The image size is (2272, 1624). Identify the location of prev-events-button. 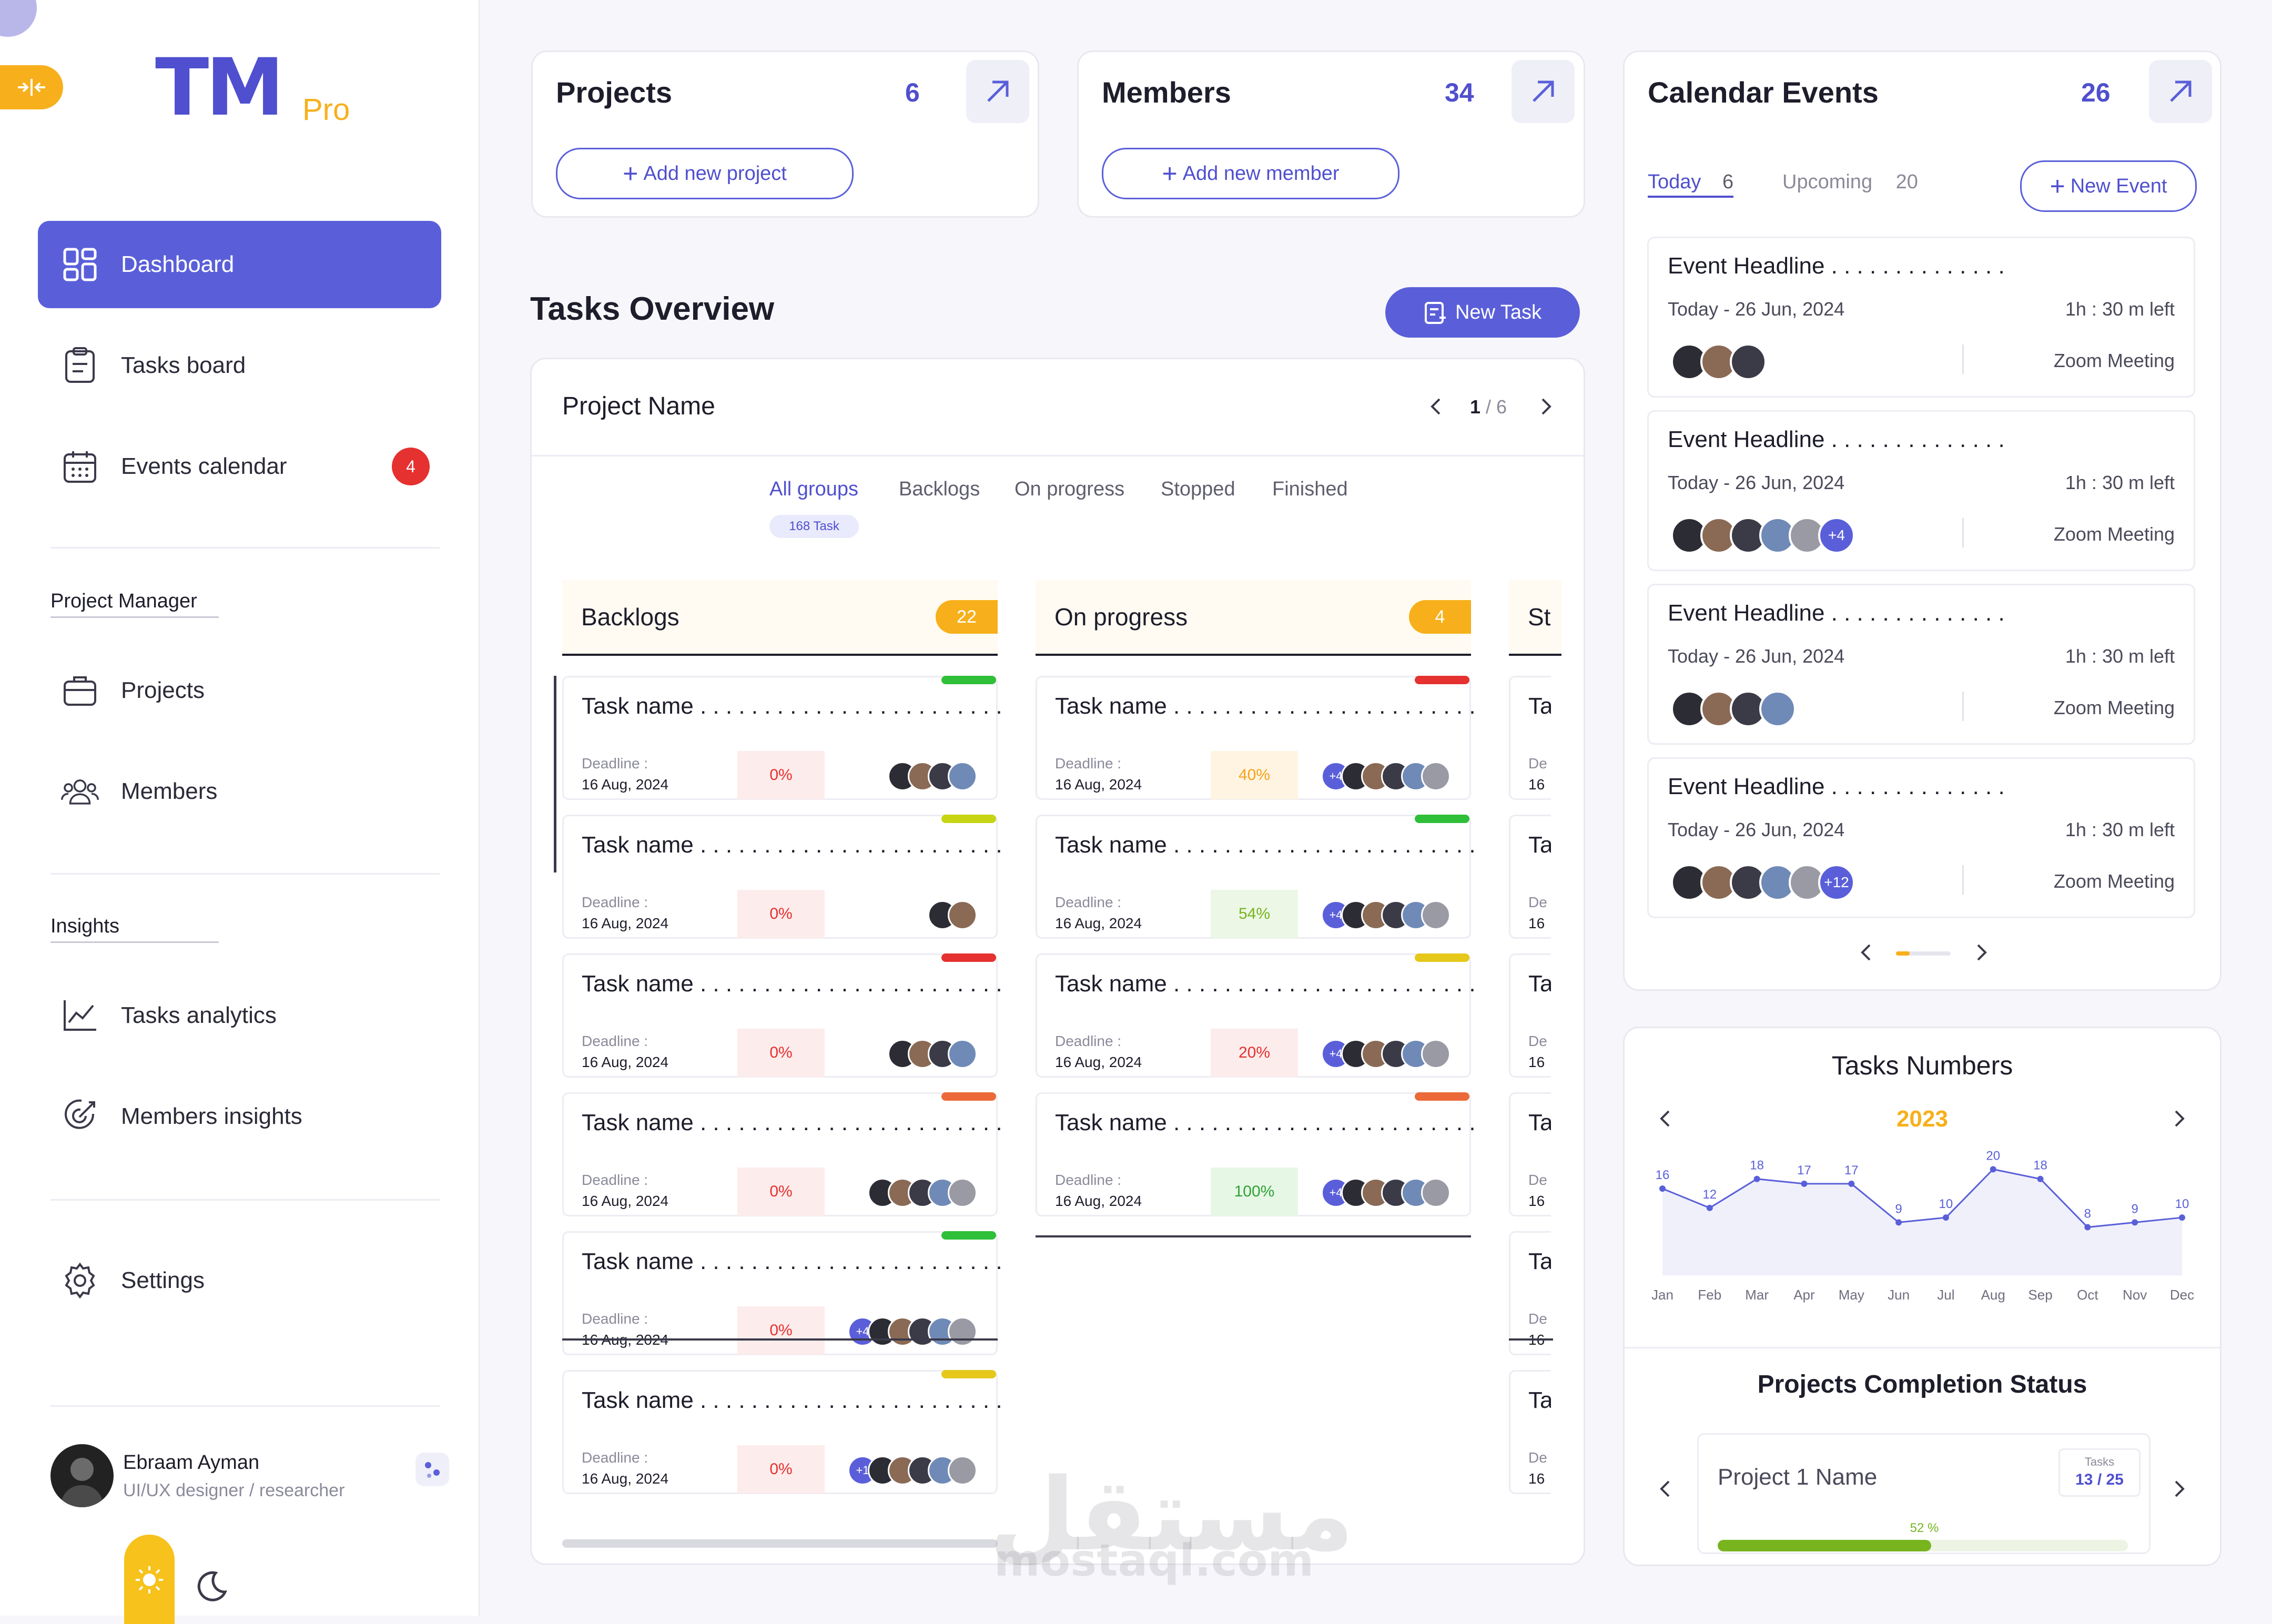
(1866, 952).